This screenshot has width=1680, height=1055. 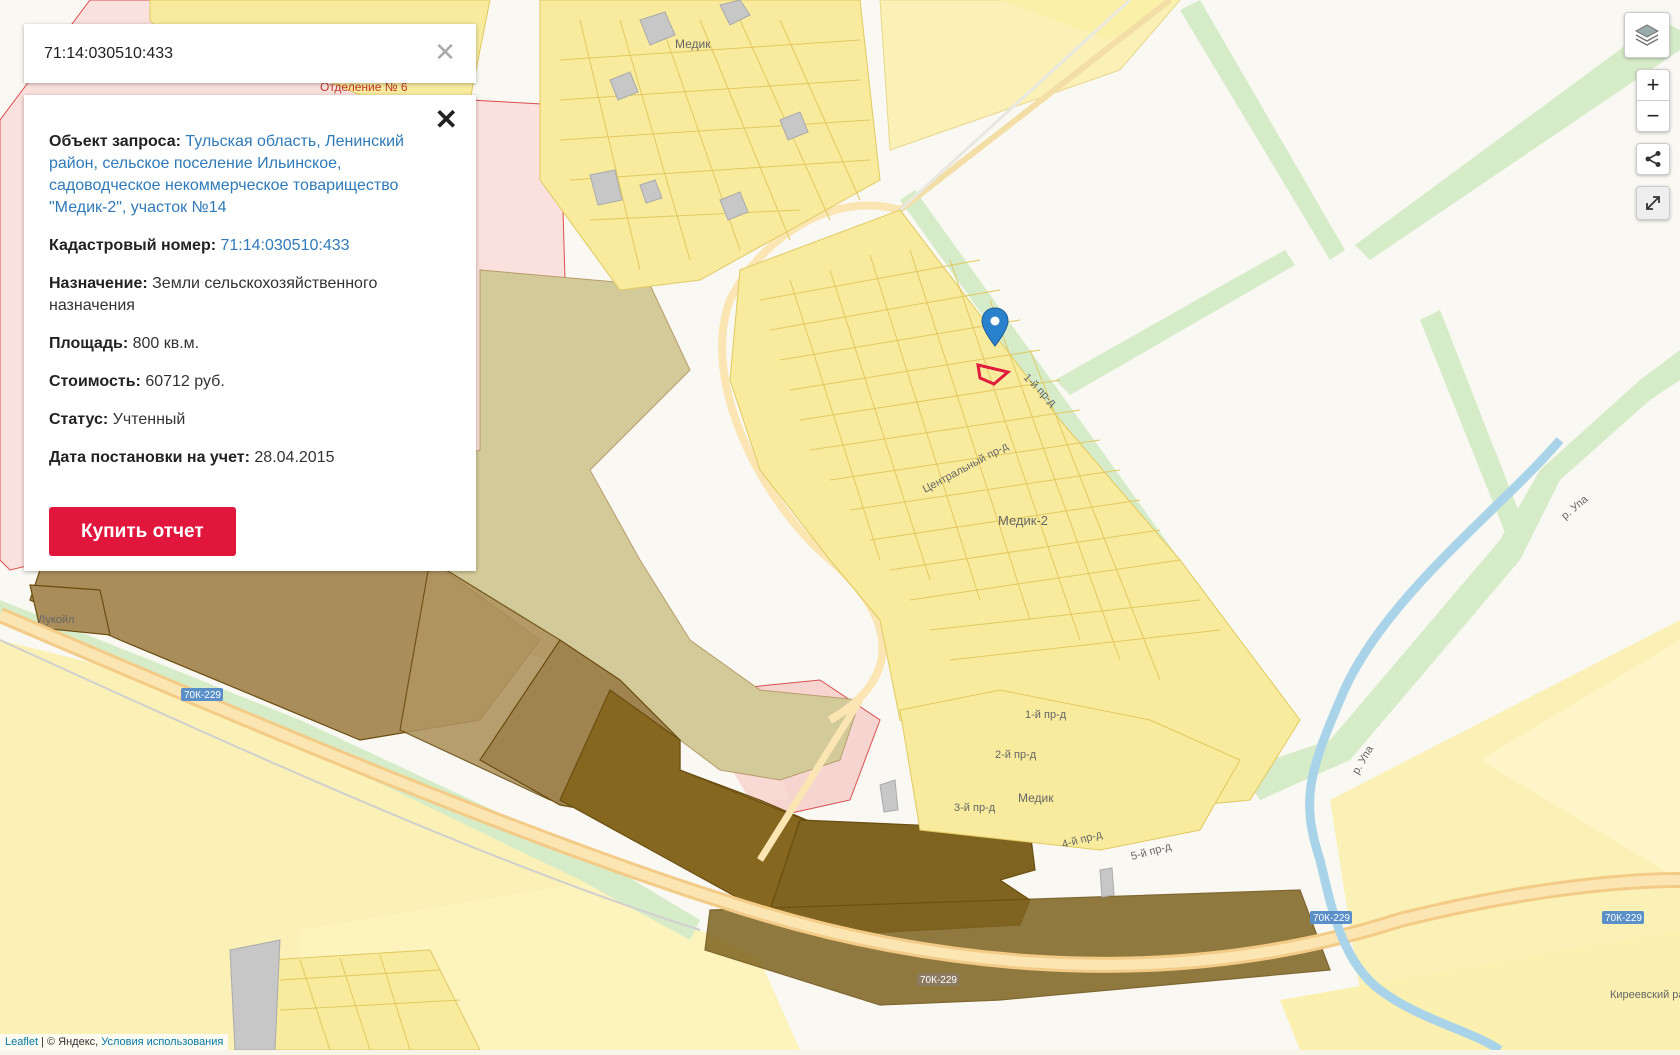 What do you see at coordinates (56, 620) in the screenshot?
I see `label-lukoil: Лукойл` at bounding box center [56, 620].